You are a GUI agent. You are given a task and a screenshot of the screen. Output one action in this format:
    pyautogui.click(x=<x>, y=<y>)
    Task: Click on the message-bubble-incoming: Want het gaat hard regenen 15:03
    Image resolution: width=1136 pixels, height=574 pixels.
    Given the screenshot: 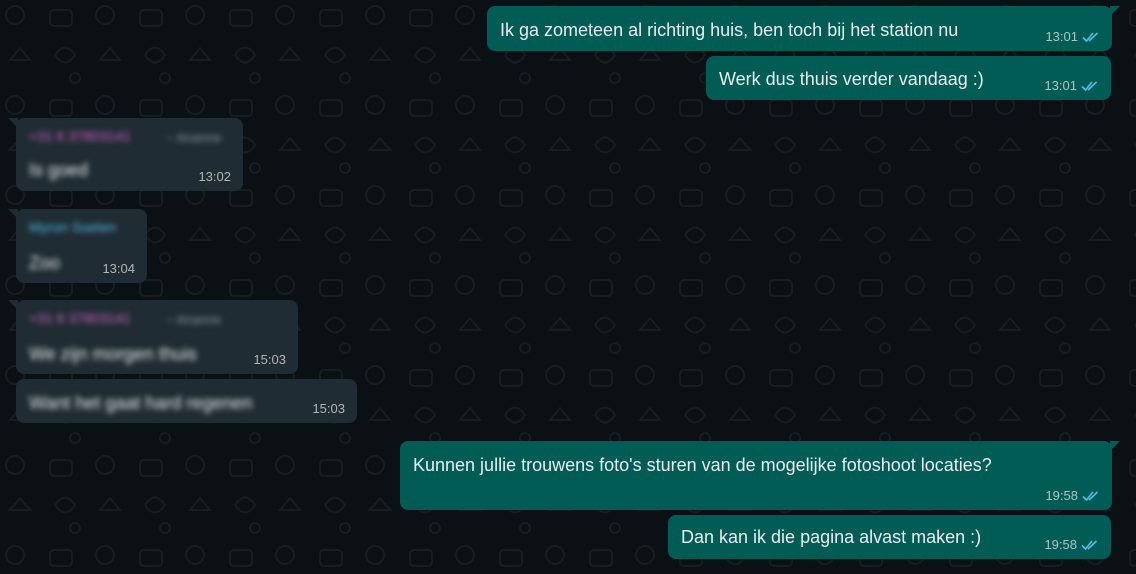 What is the action you would take?
    pyautogui.click(x=186, y=401)
    